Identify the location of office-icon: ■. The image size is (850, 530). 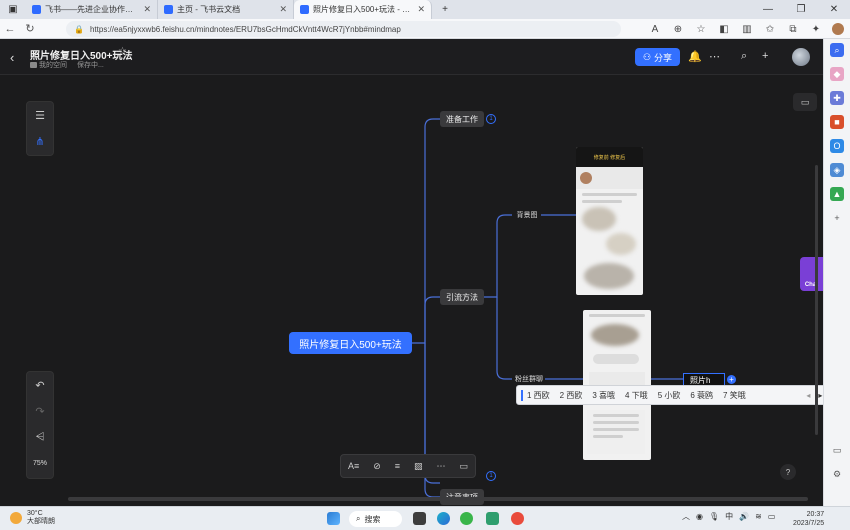
(837, 122).